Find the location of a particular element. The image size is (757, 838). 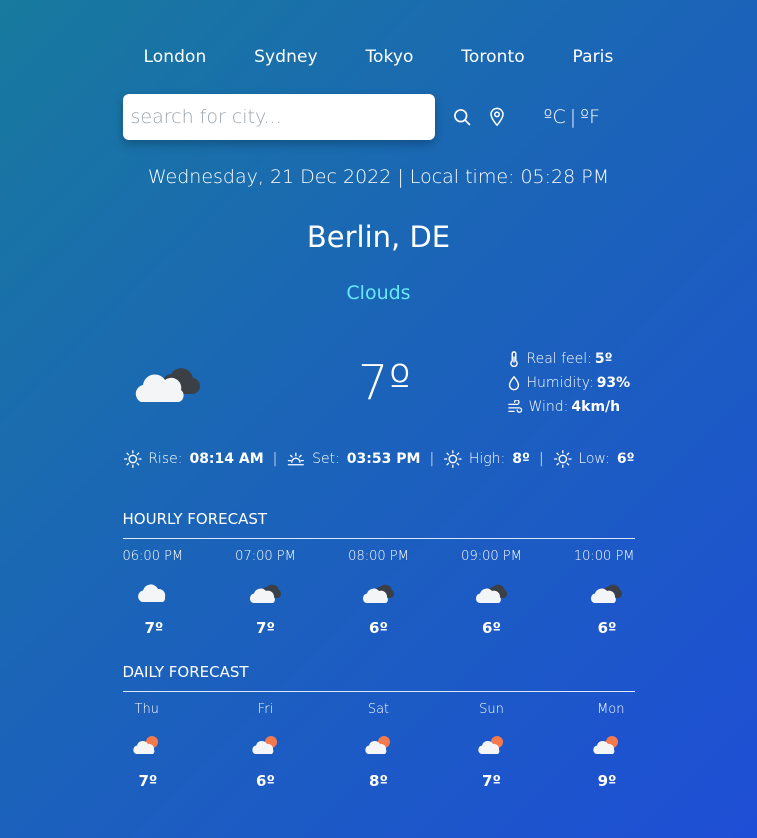

daily-forecast-title: DAILY FORECAST is located at coordinates (378, 677).